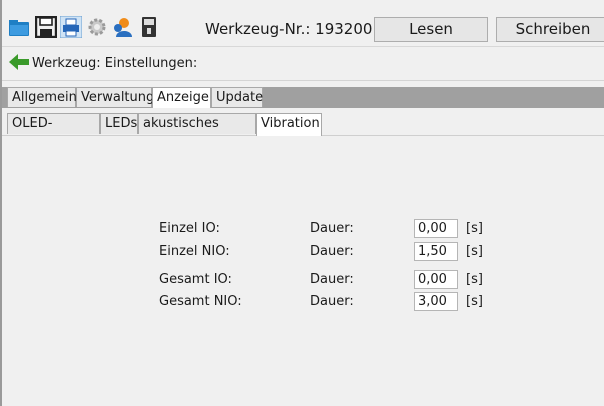  What do you see at coordinates (237, 97) in the screenshot?
I see `tab-update: Update` at bounding box center [237, 97].